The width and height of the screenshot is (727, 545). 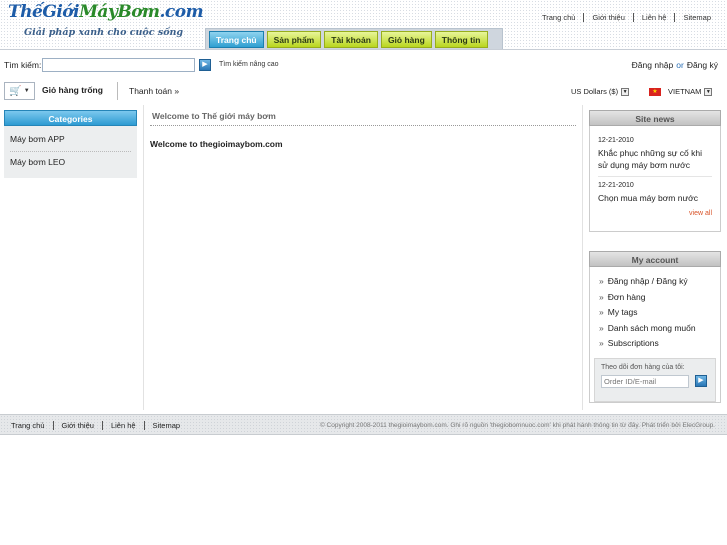 What do you see at coordinates (655, 313) in the screenshot?
I see `account-link-tags: » My tags` at bounding box center [655, 313].